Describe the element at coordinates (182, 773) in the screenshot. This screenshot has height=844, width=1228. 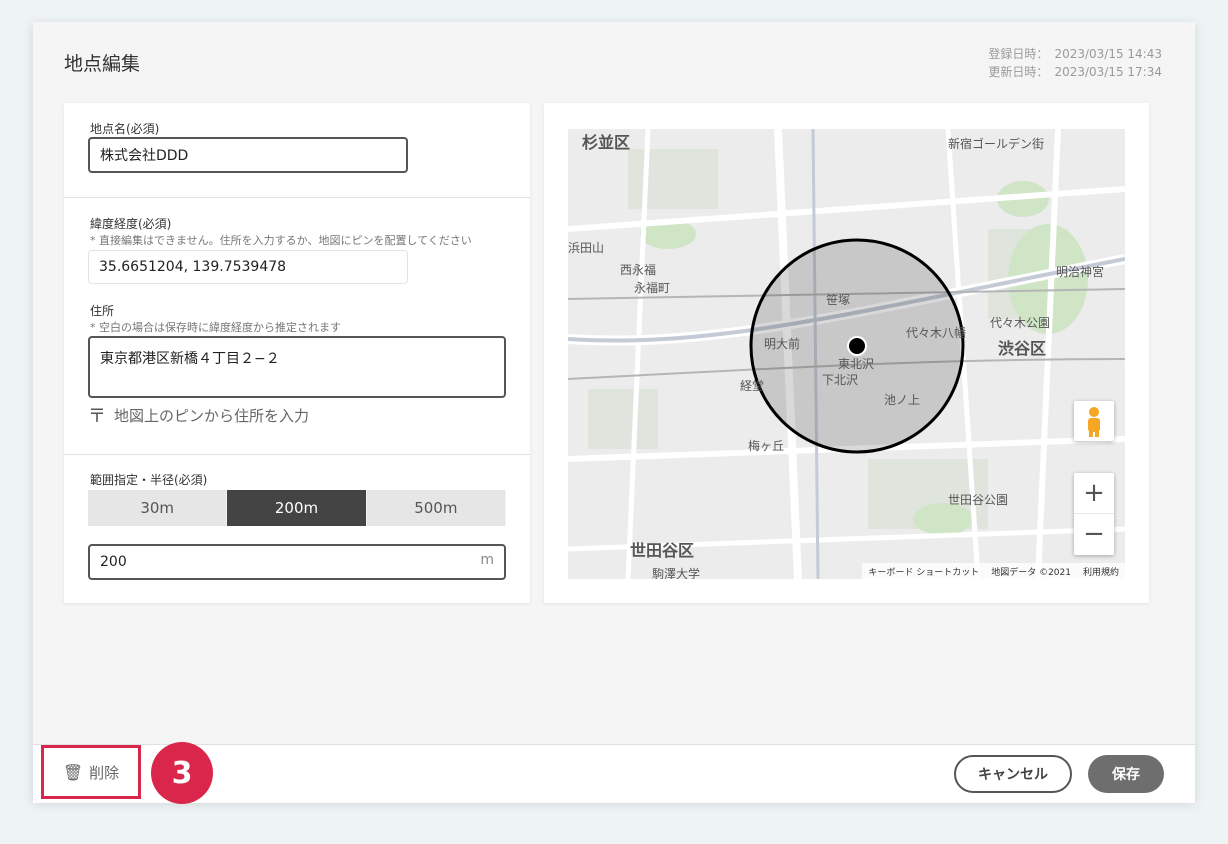
I see `step-badge: 3` at that location.